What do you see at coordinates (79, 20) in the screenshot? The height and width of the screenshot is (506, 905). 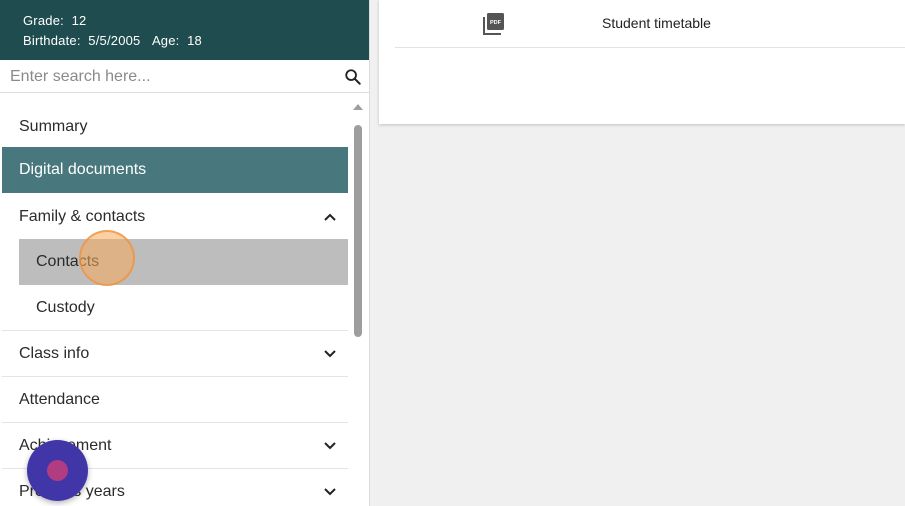 I see `grade-value: 12` at bounding box center [79, 20].